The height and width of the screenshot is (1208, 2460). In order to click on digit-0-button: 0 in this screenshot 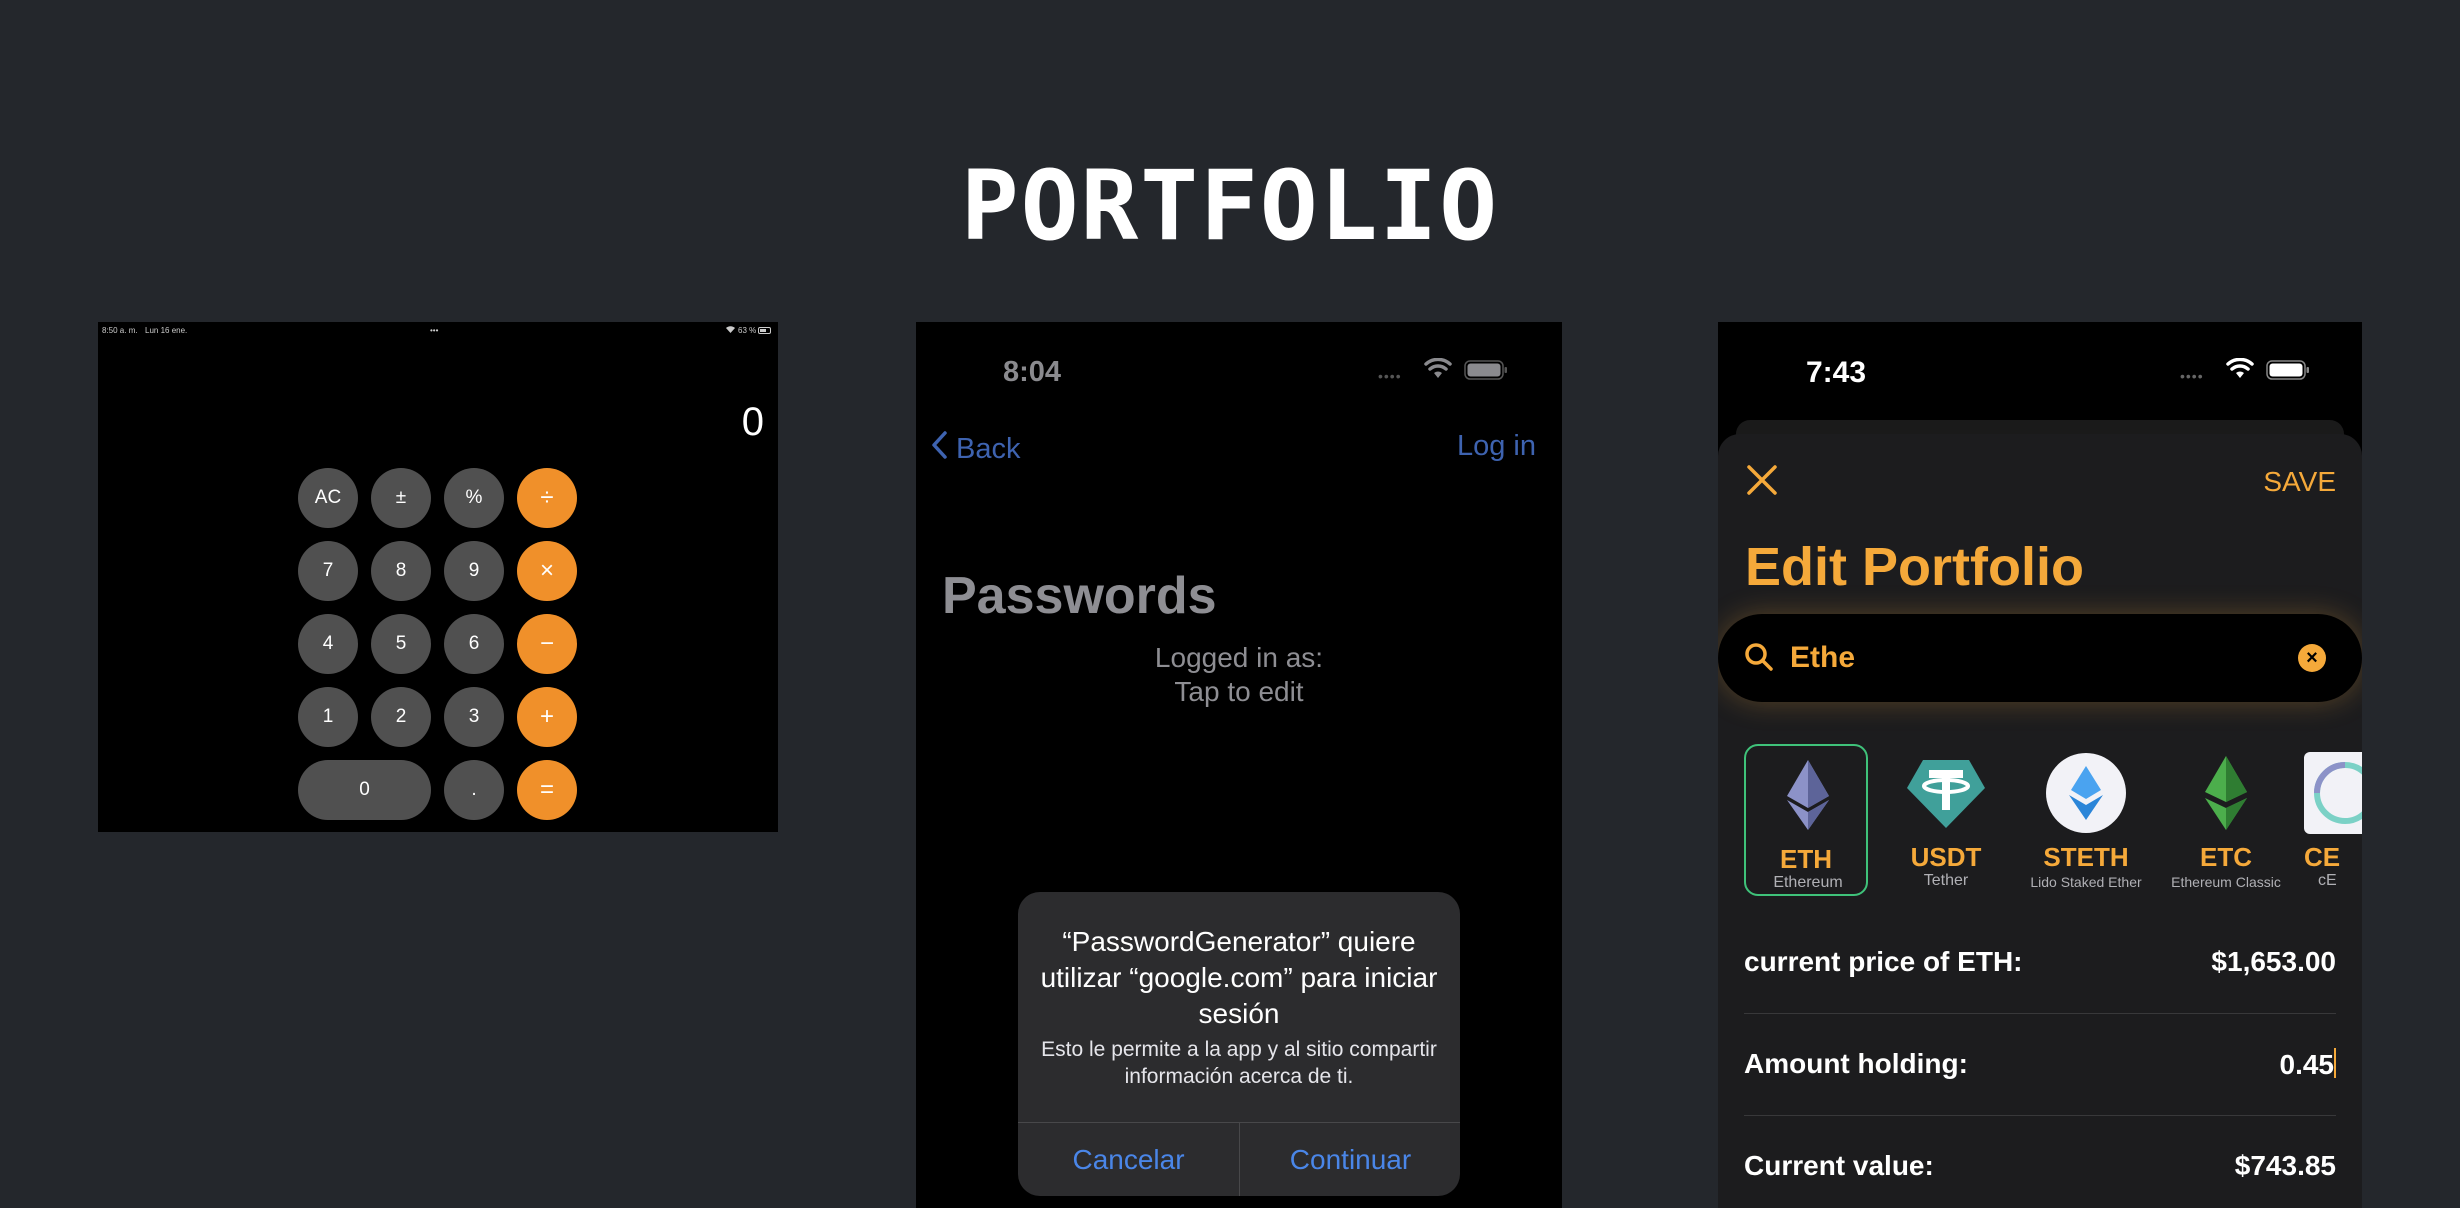, I will do `click(364, 790)`.